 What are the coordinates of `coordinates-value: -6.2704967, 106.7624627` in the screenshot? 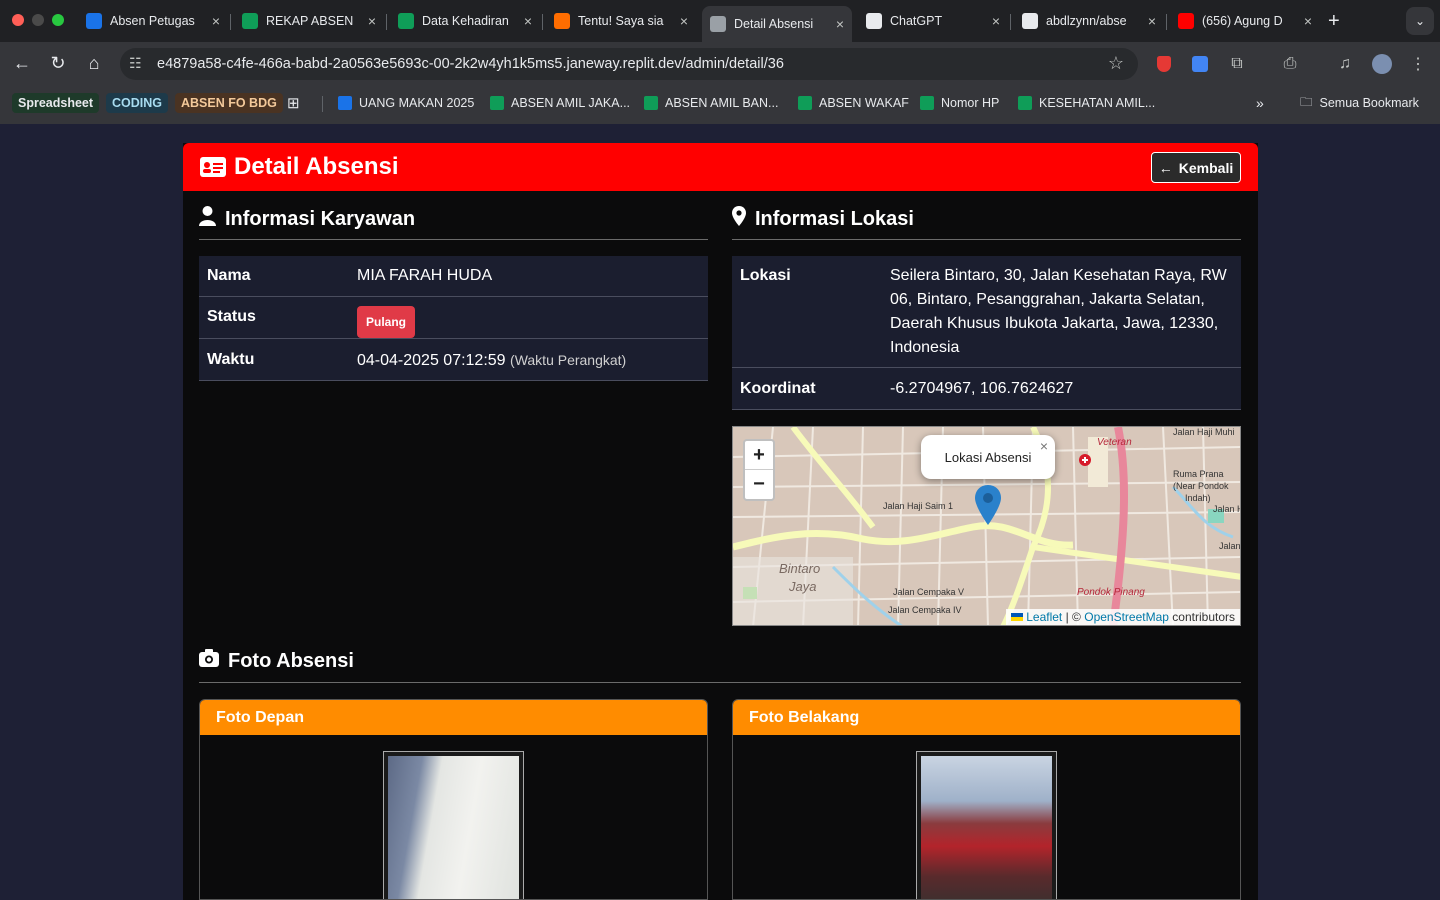 It's located at (982, 388).